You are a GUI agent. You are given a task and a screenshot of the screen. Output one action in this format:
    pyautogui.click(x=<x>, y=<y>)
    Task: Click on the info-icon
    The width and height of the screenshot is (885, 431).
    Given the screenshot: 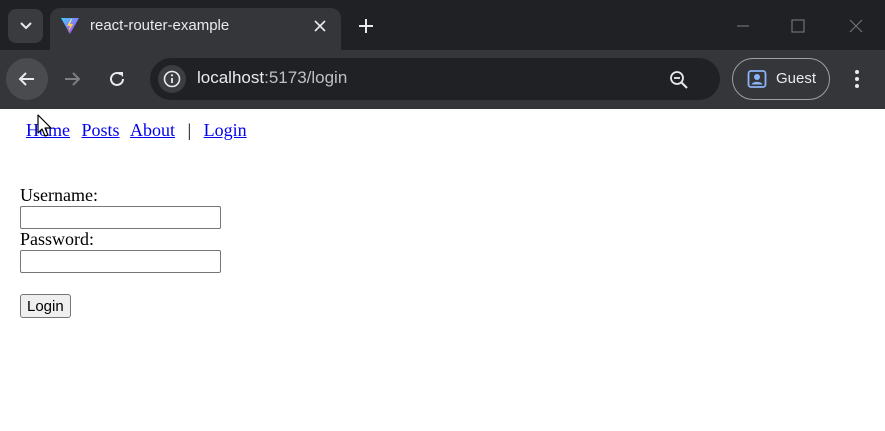 What is the action you would take?
    pyautogui.click(x=172, y=79)
    